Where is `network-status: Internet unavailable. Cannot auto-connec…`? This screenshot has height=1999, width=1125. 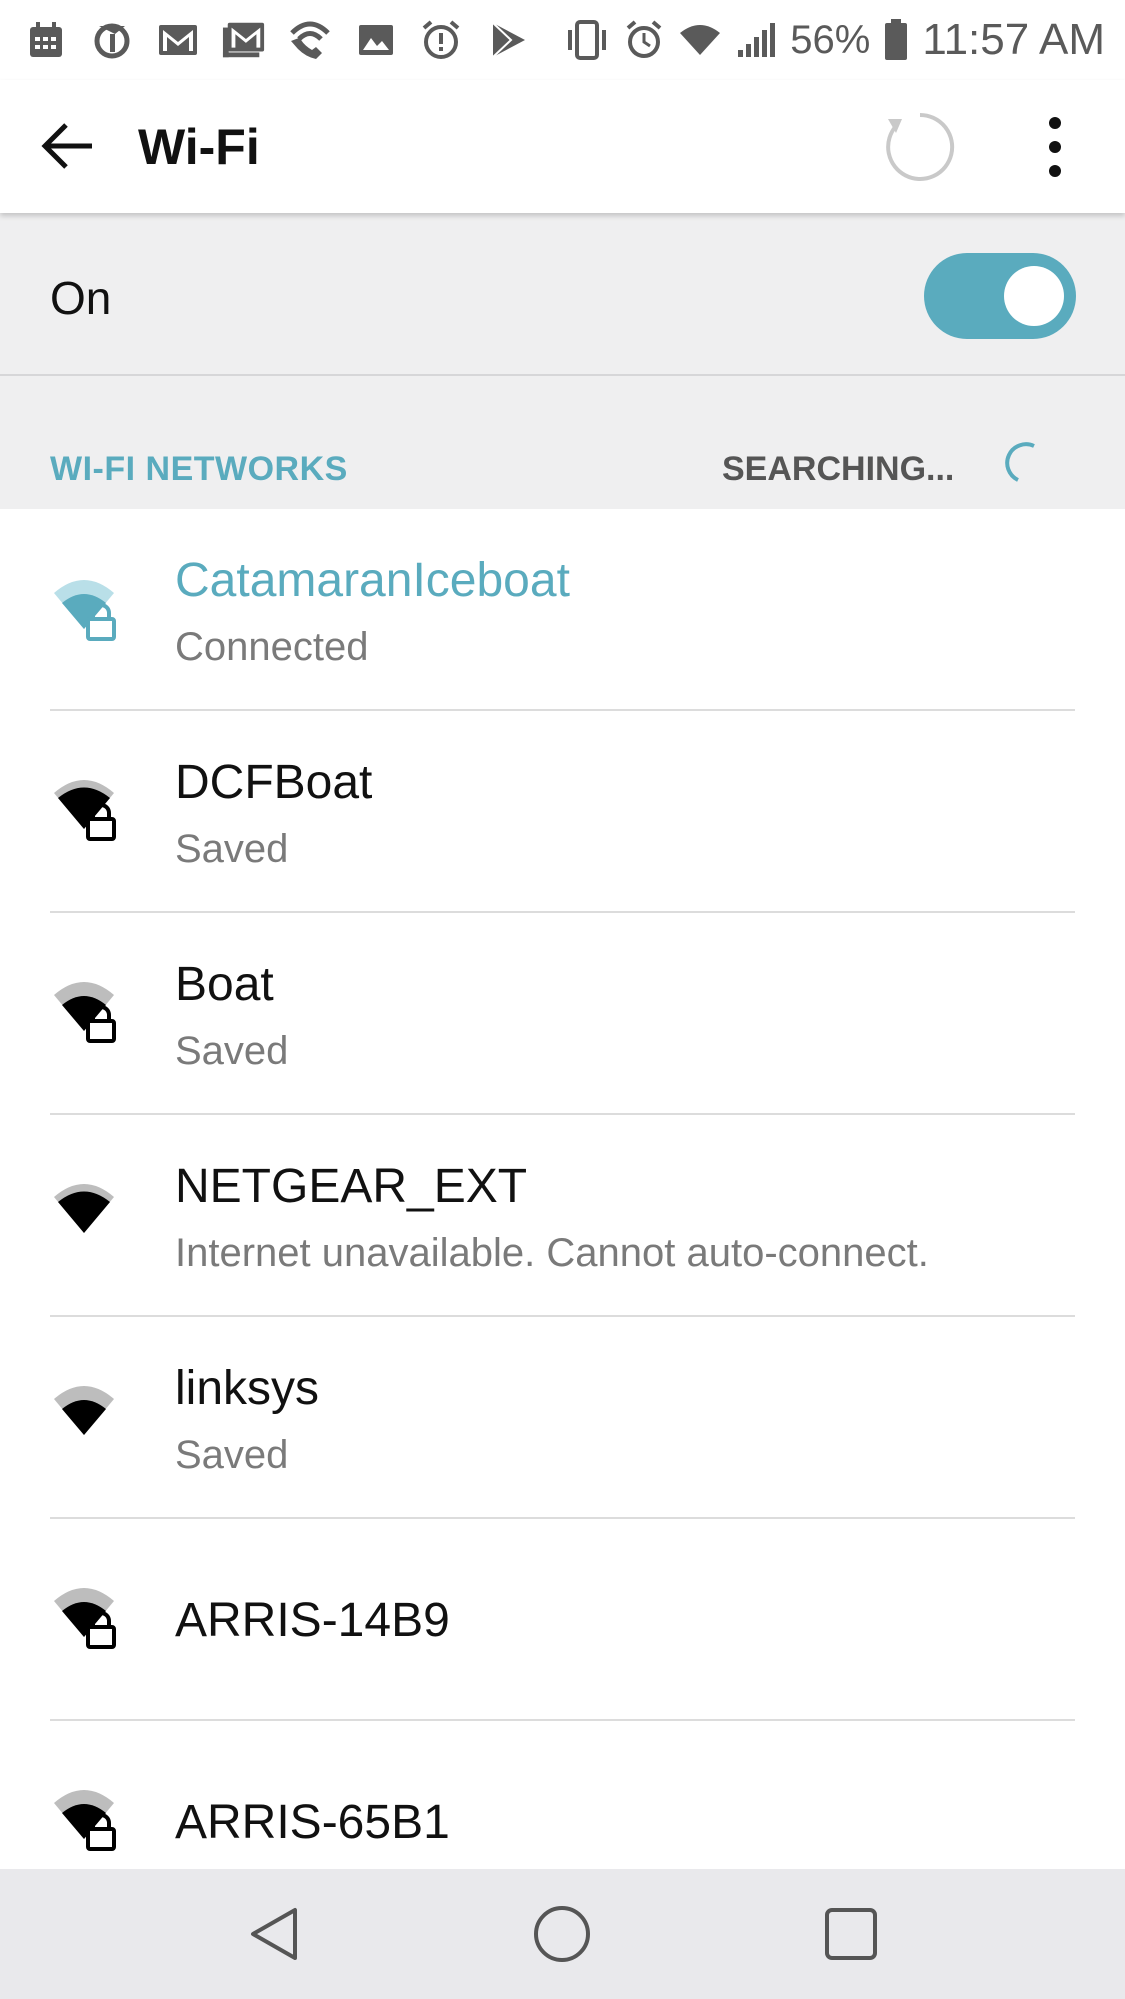 network-status: Internet unavailable. Cannot auto-connec… is located at coordinates (552, 1253).